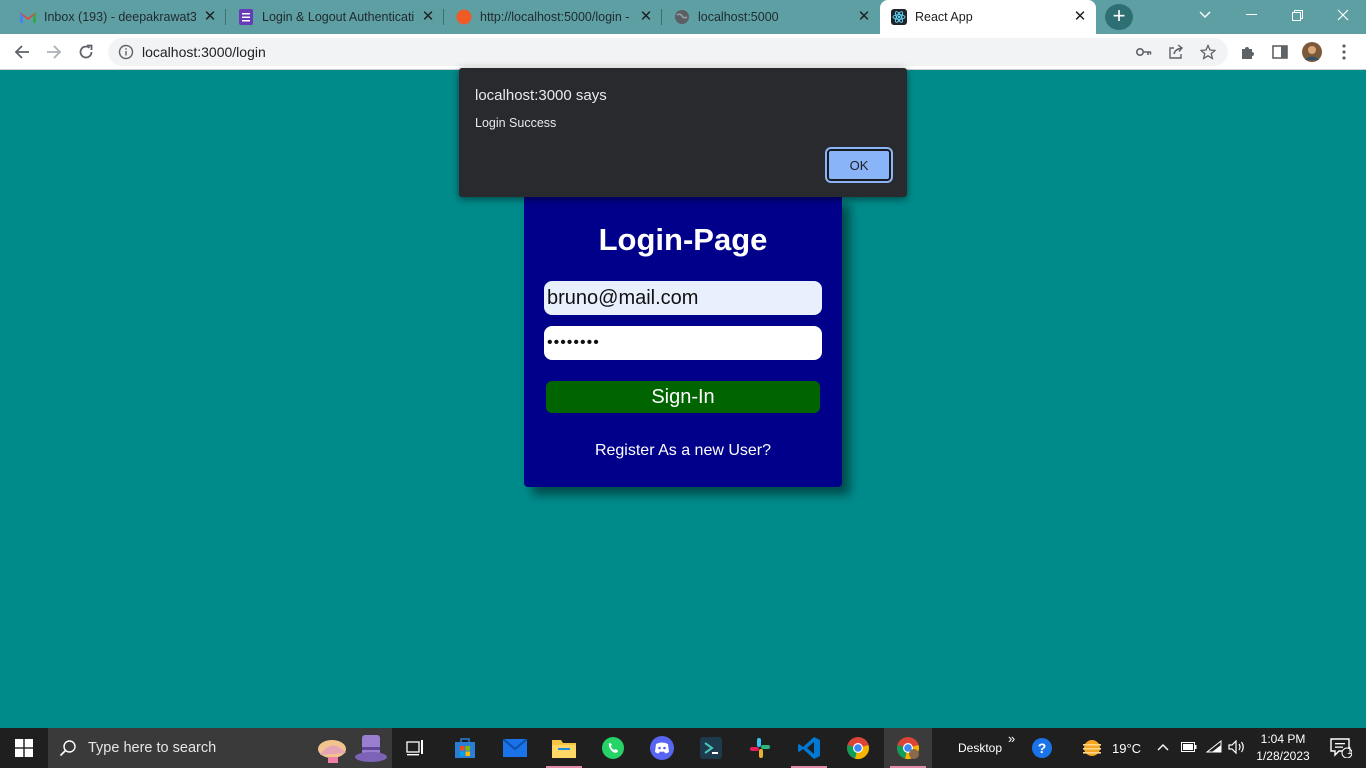  What do you see at coordinates (515, 748) in the screenshot?
I see `mail-icon` at bounding box center [515, 748].